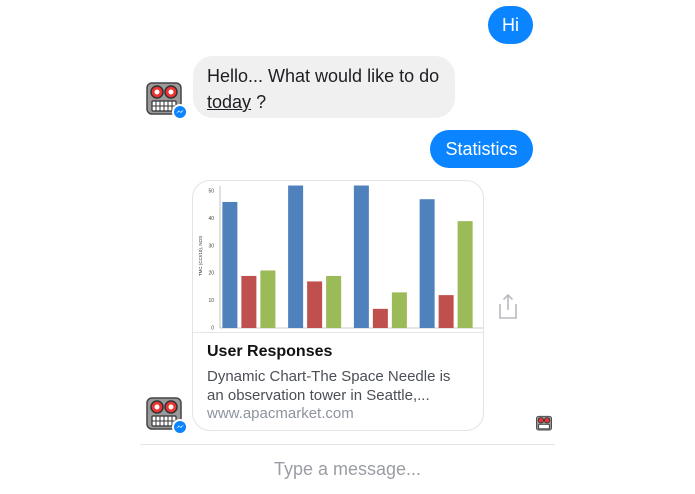  I want to click on message-composer, so click(347, 469).